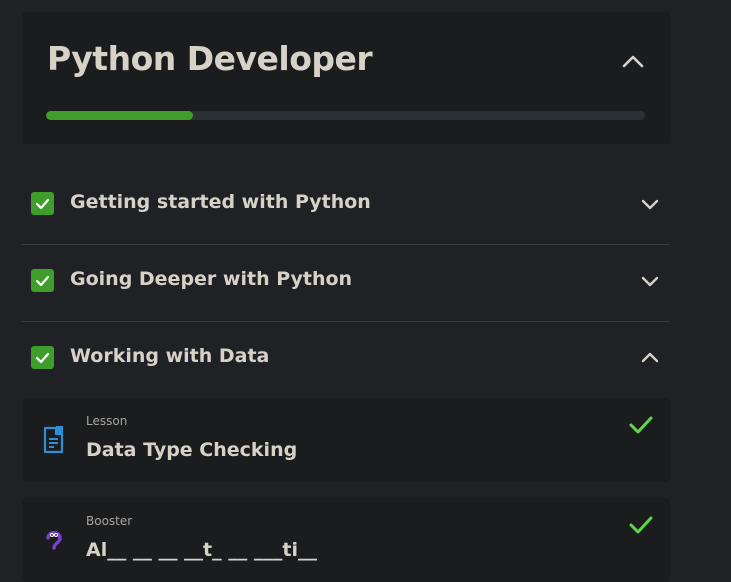  I want to click on course-title: Python Developer, so click(210, 58).